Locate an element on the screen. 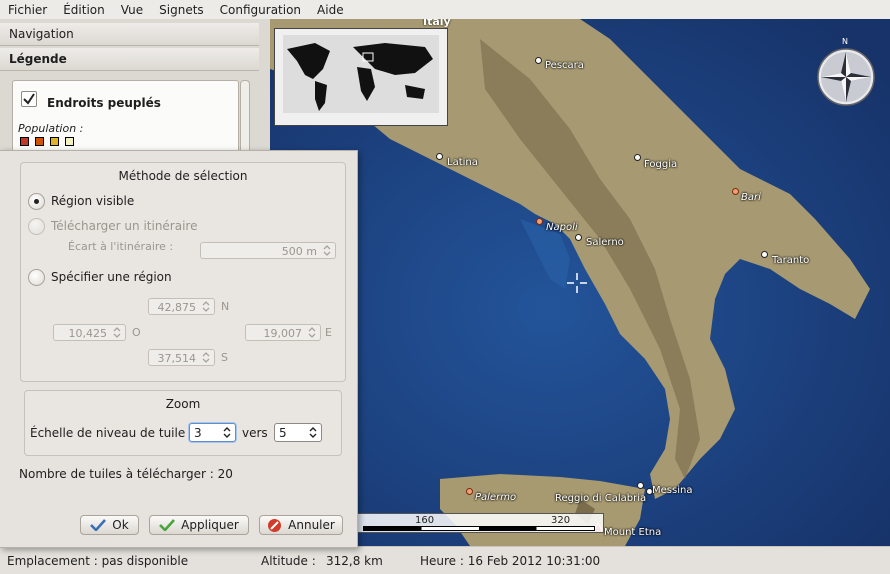 Image resolution: width=890 pixels, height=574 pixels. city-label: Reggio di Calabria is located at coordinates (600, 498).